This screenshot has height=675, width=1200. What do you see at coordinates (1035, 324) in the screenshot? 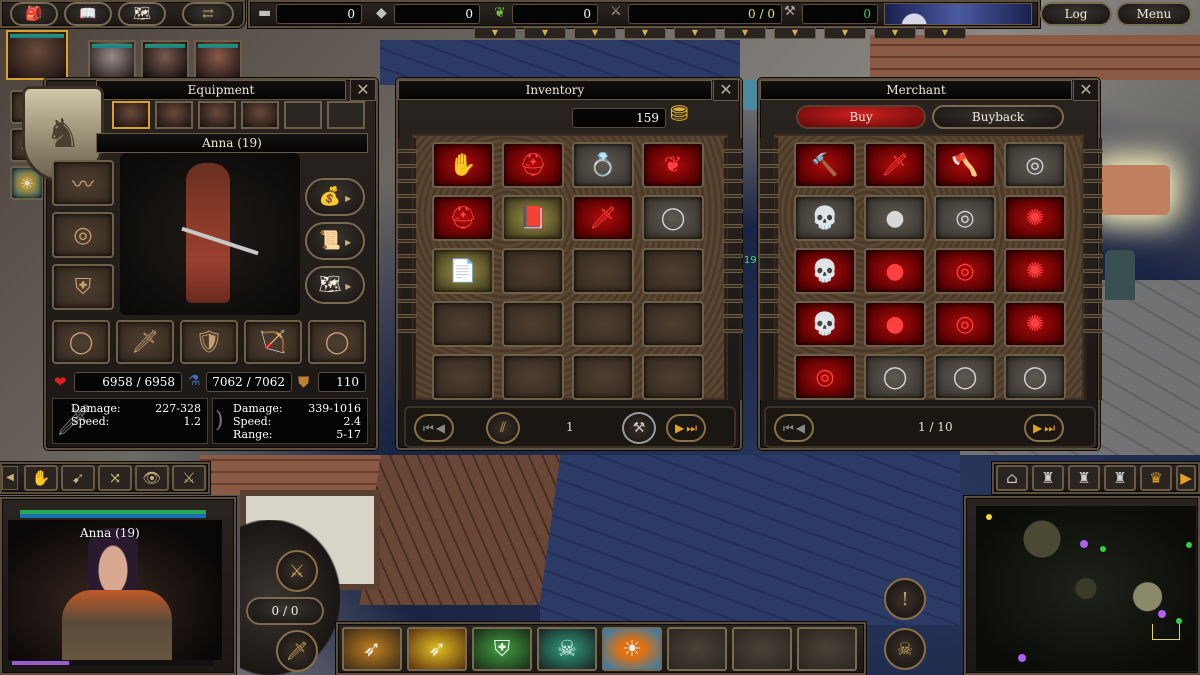
I see `merchant-item-red-lion-amulet-3: ✺` at bounding box center [1035, 324].